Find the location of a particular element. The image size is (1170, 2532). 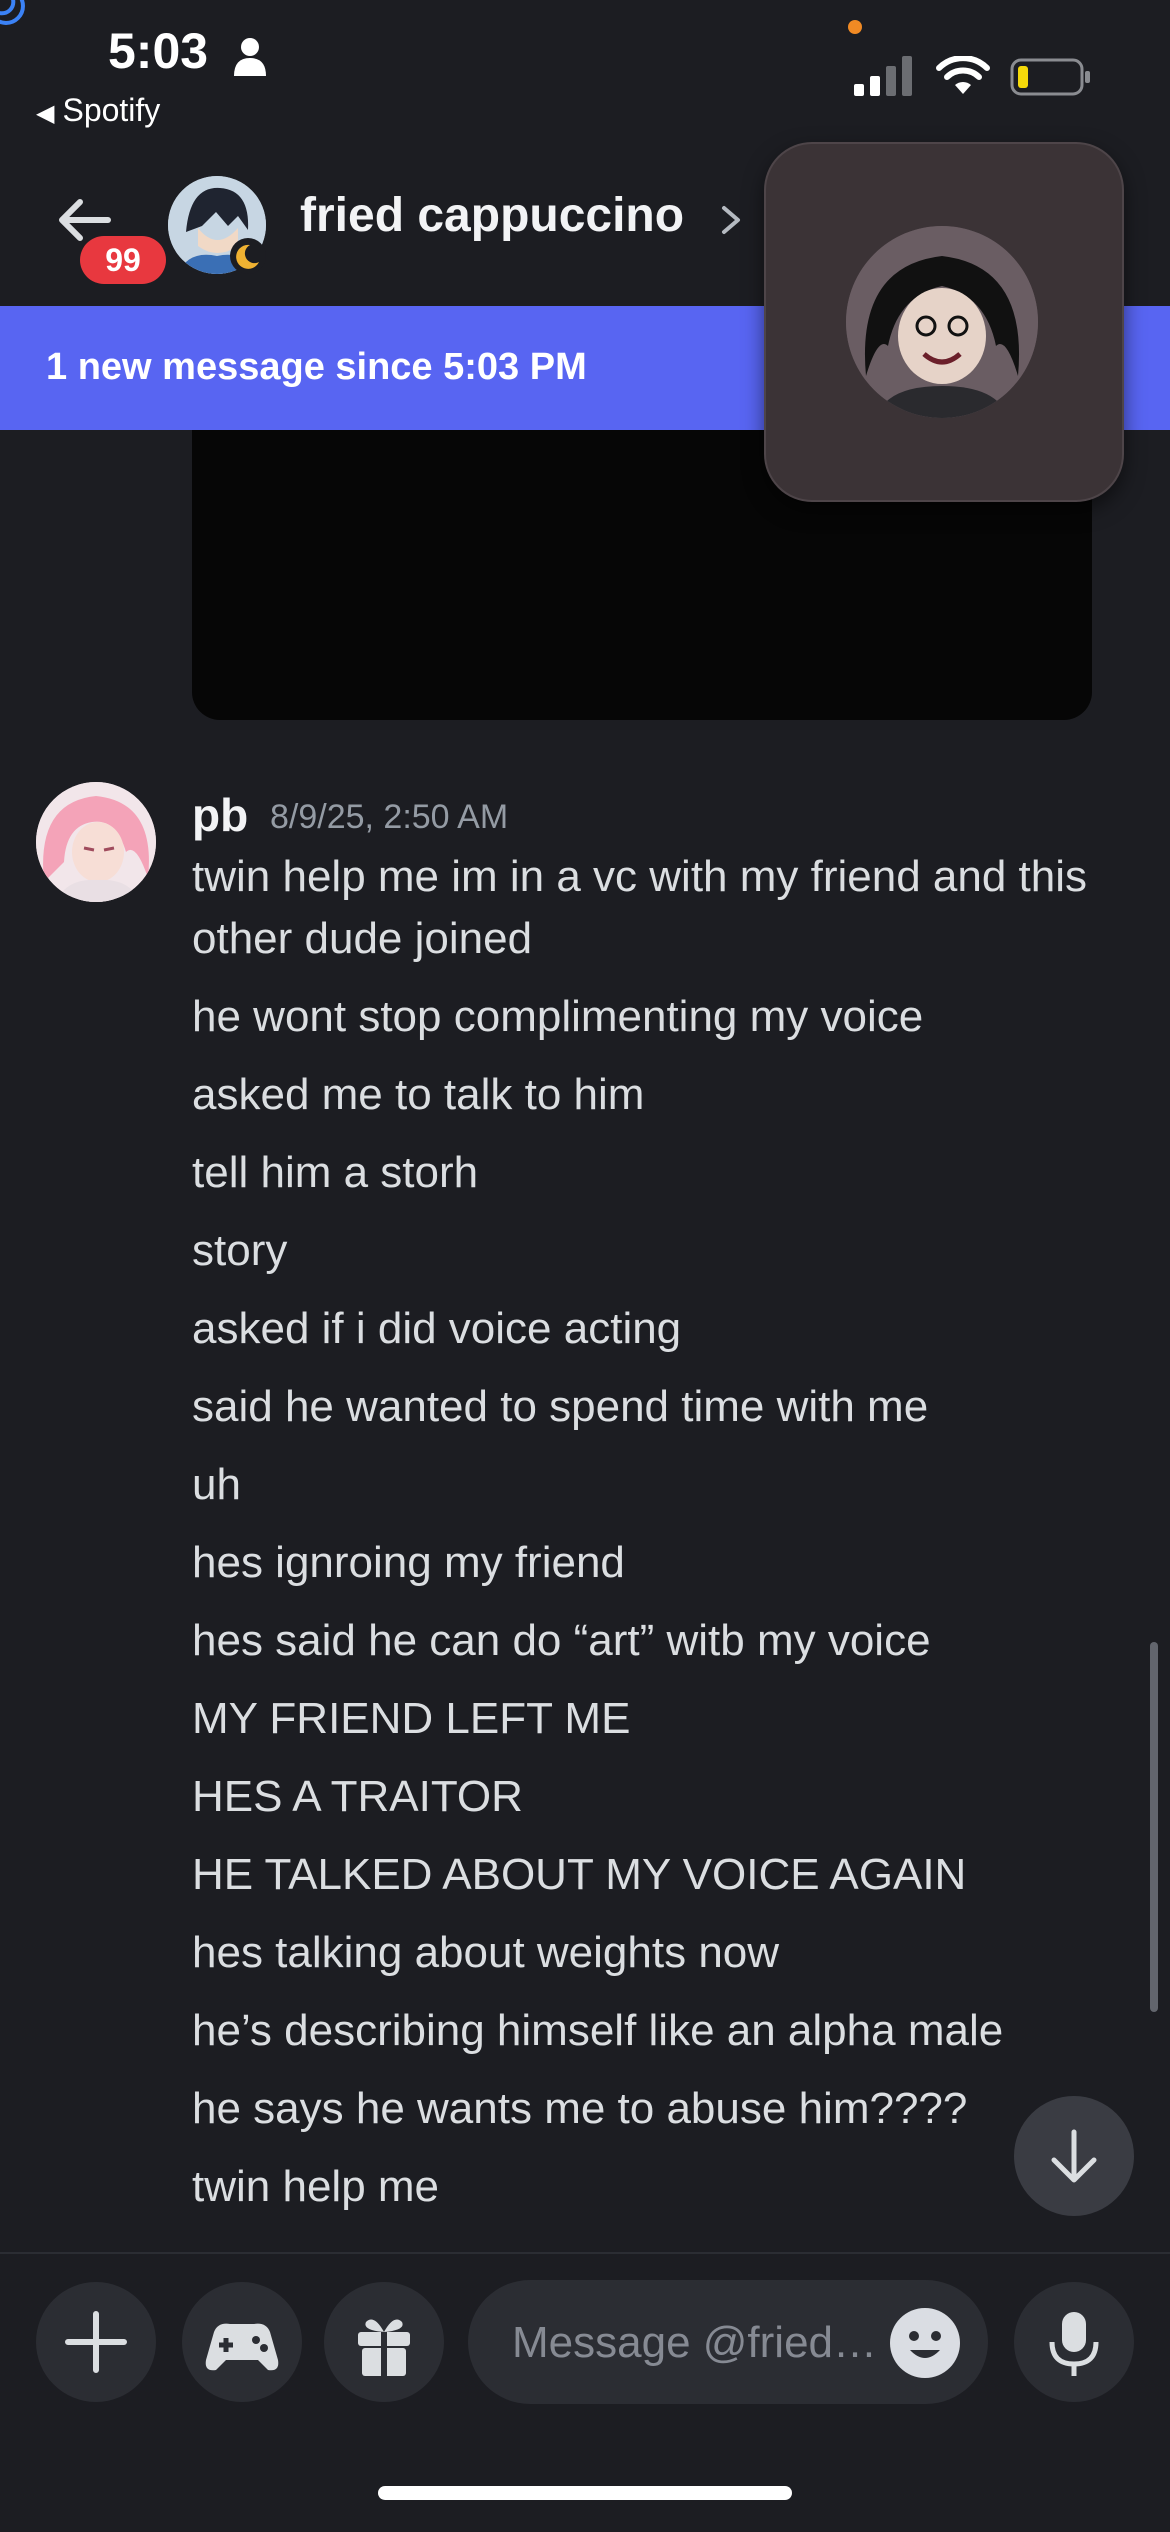

status-time: 5:03 is located at coordinates (158, 51).